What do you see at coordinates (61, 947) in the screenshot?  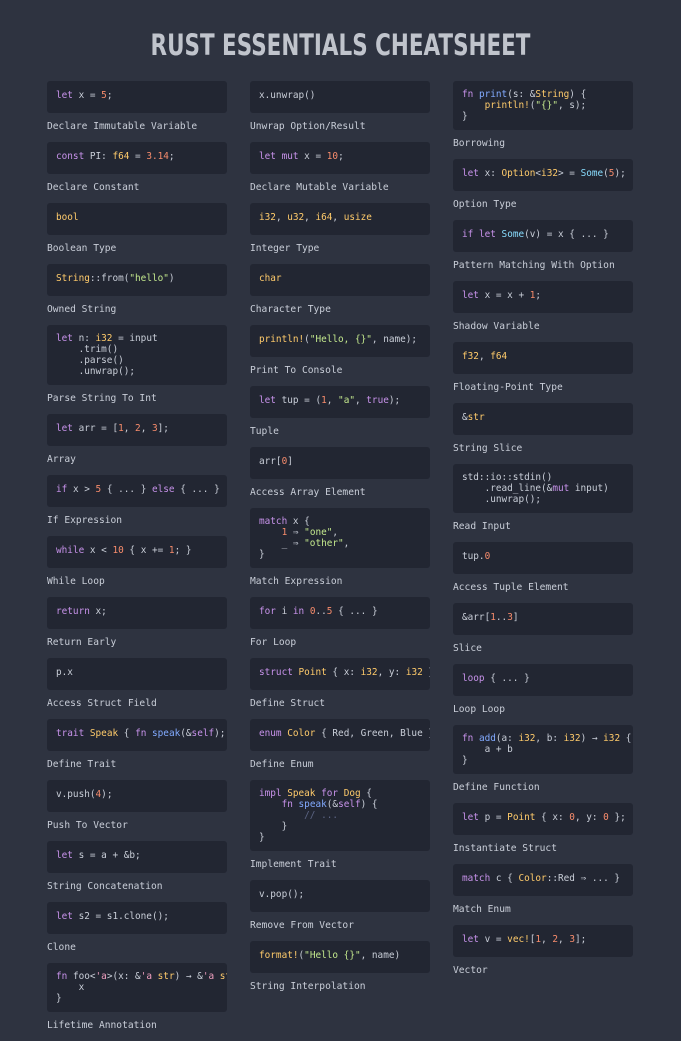 I see `entry-label: Clone` at bounding box center [61, 947].